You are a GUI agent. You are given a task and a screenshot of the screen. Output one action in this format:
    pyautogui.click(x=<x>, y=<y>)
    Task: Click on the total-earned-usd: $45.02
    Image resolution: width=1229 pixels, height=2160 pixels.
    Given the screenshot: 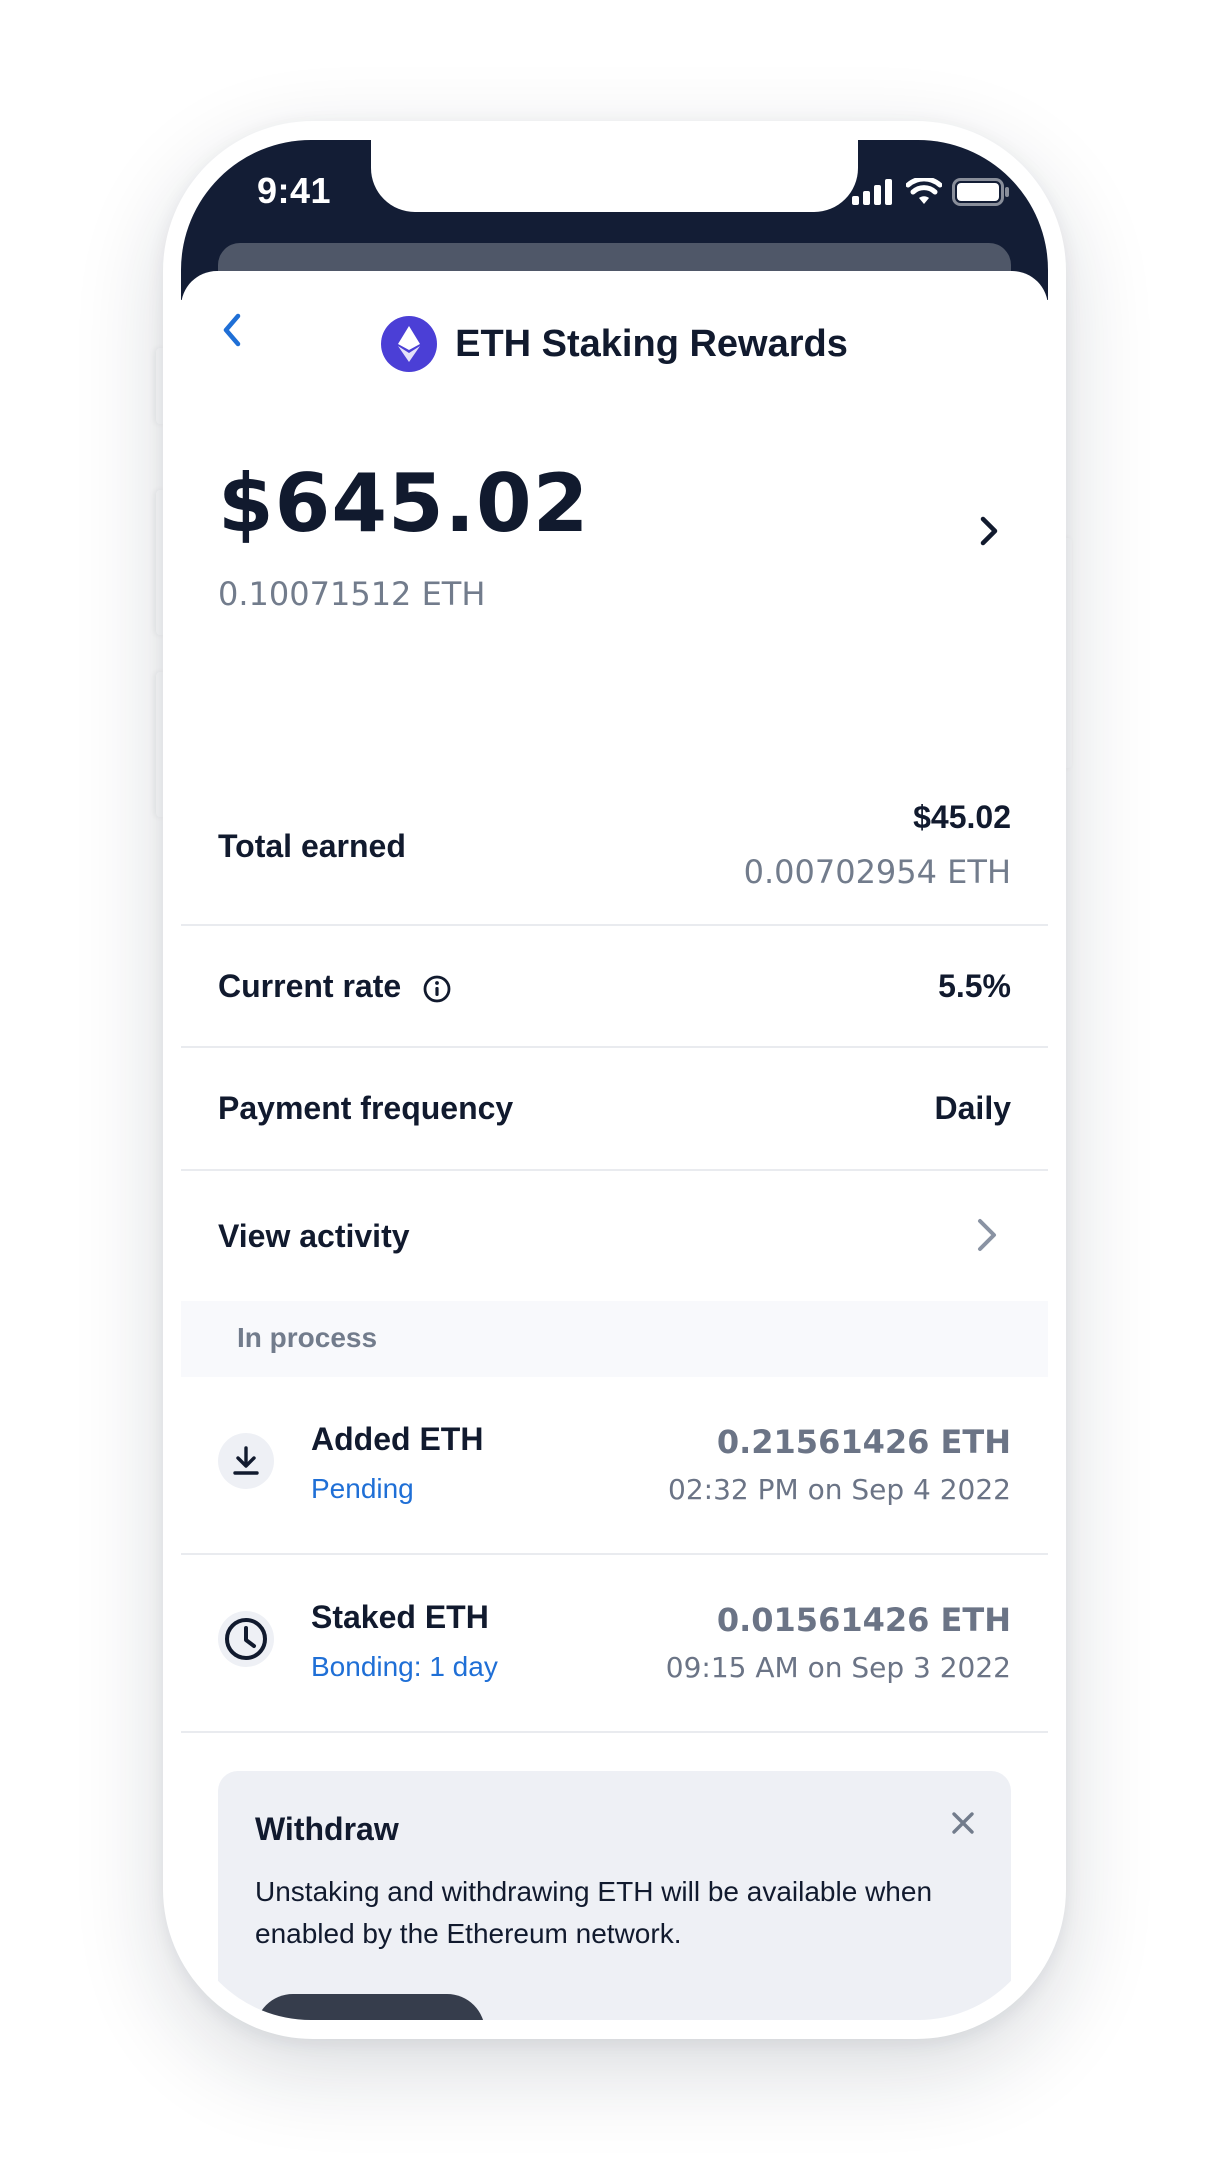 What is the action you would take?
    pyautogui.click(x=962, y=817)
    